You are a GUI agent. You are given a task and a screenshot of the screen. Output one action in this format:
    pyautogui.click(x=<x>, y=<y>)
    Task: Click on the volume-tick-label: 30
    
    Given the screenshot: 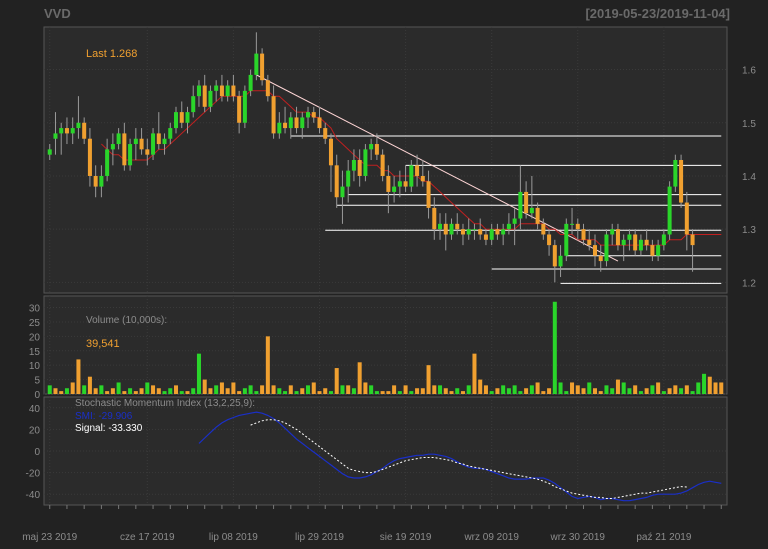 What is the action you would take?
    pyautogui.click(x=35, y=309)
    